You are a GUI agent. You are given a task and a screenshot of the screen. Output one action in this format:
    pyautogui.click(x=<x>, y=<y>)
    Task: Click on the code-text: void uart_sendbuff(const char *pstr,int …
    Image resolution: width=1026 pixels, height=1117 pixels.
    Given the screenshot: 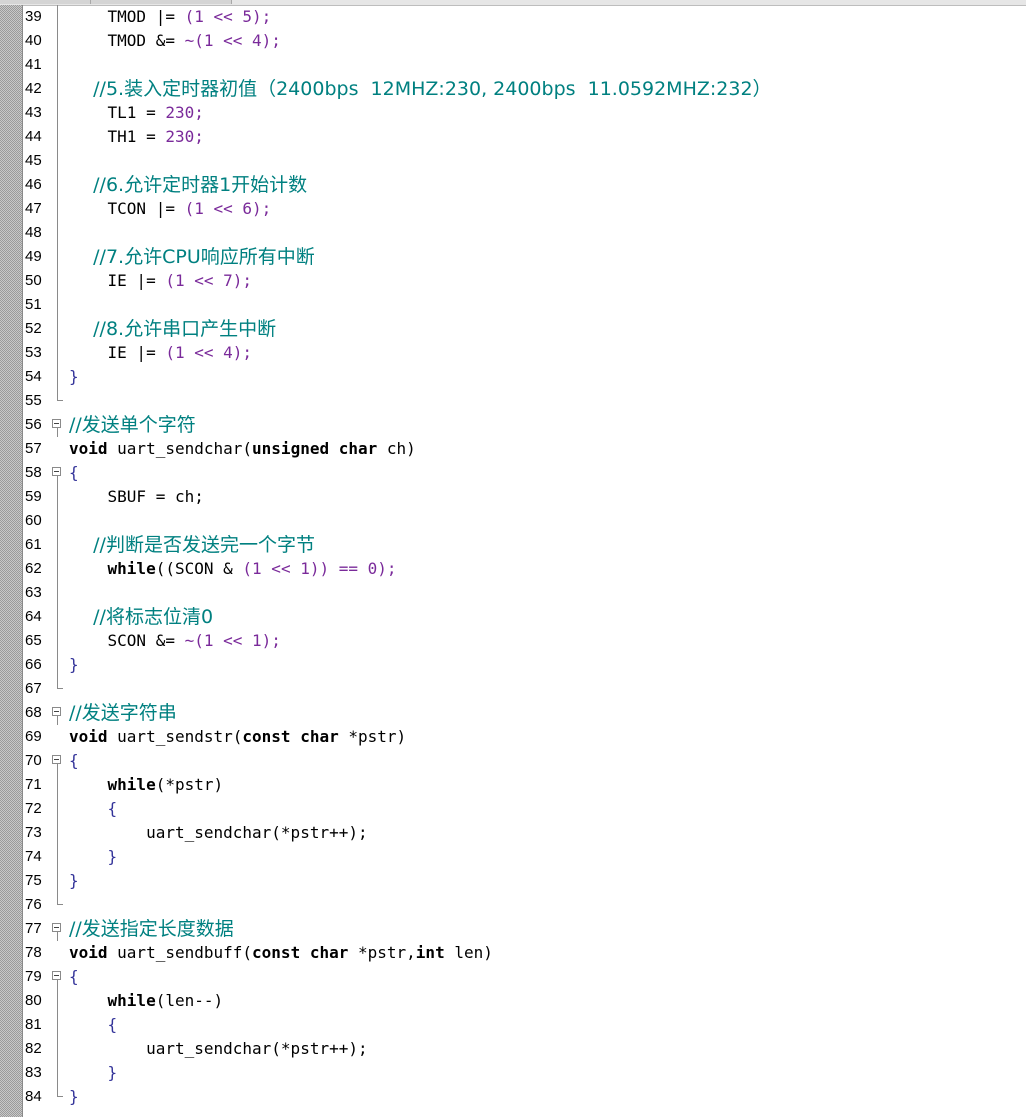 What is the action you would take?
    pyautogui.click(x=281, y=953)
    